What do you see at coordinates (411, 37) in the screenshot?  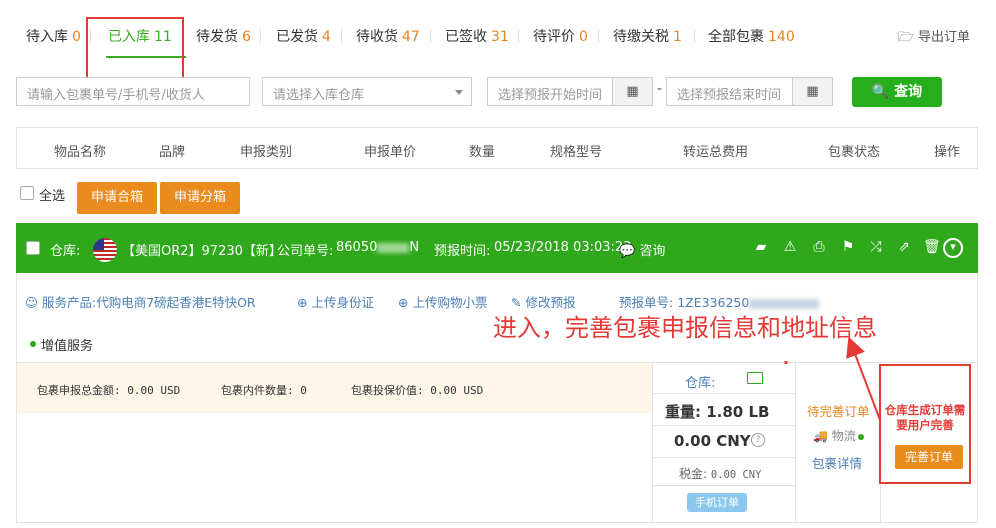 I see `tab-count: 47` at bounding box center [411, 37].